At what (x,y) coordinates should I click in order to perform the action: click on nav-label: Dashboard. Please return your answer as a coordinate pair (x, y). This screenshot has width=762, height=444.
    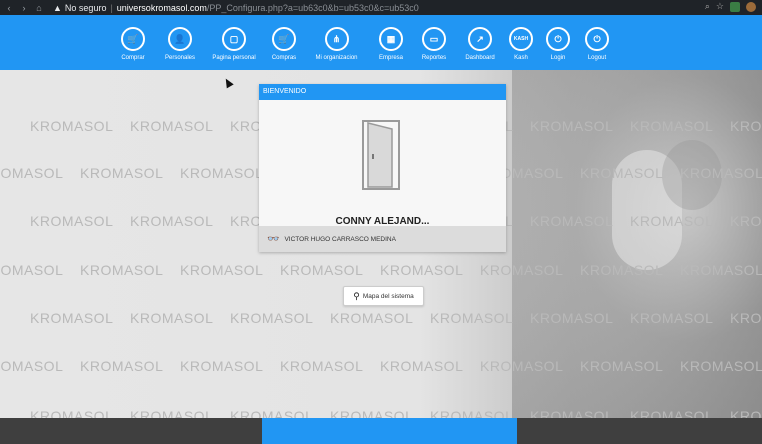
    Looking at the image, I should click on (480, 58).